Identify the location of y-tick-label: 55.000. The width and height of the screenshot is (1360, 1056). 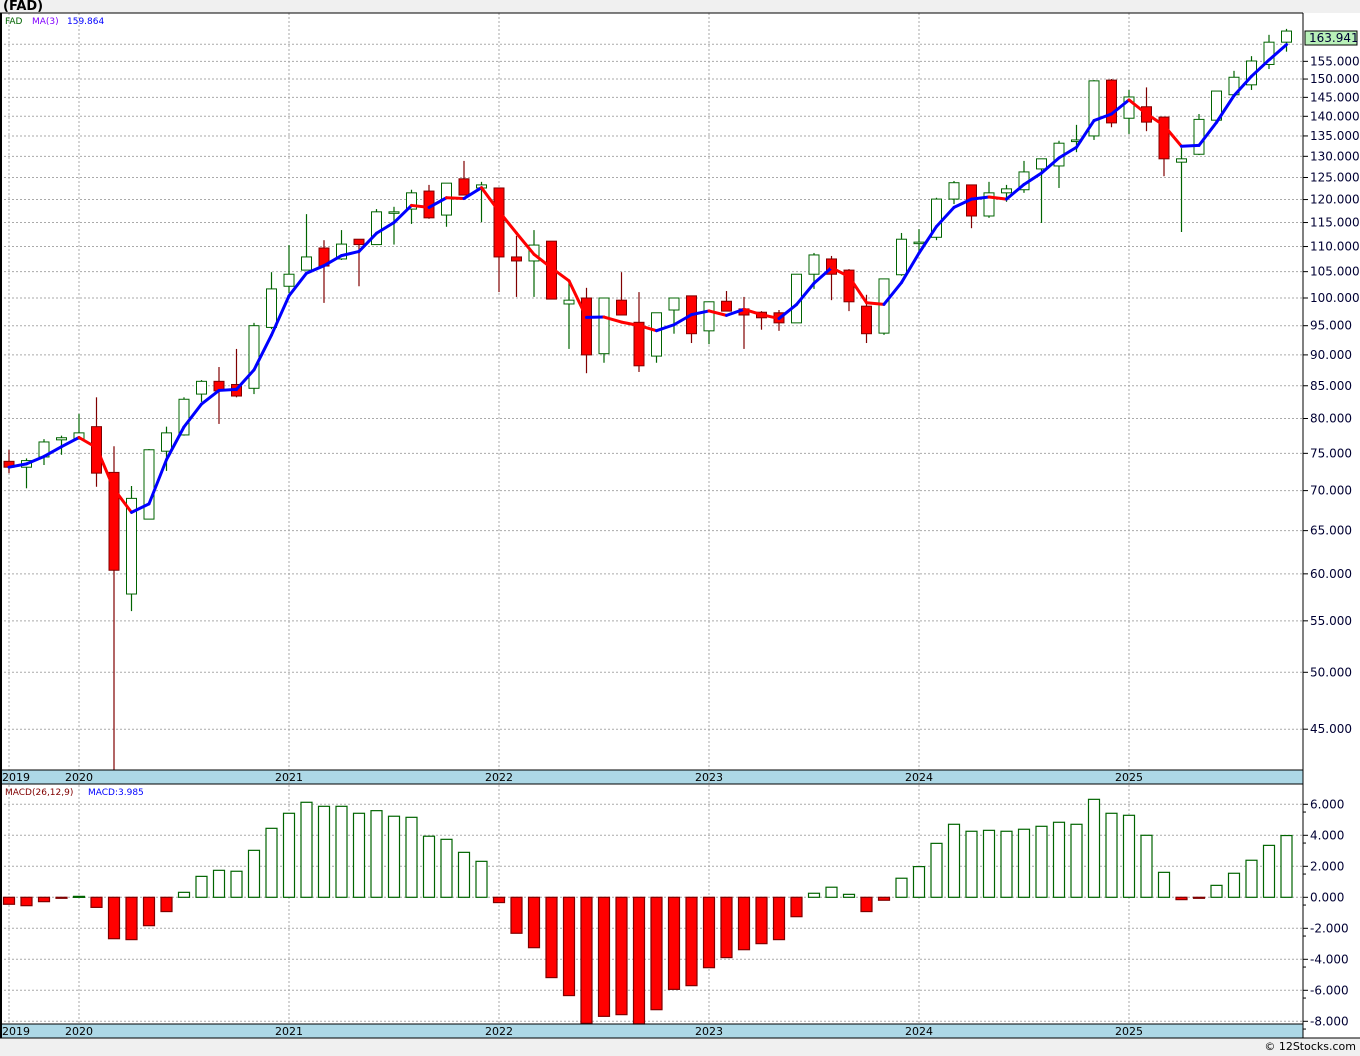
(1331, 621).